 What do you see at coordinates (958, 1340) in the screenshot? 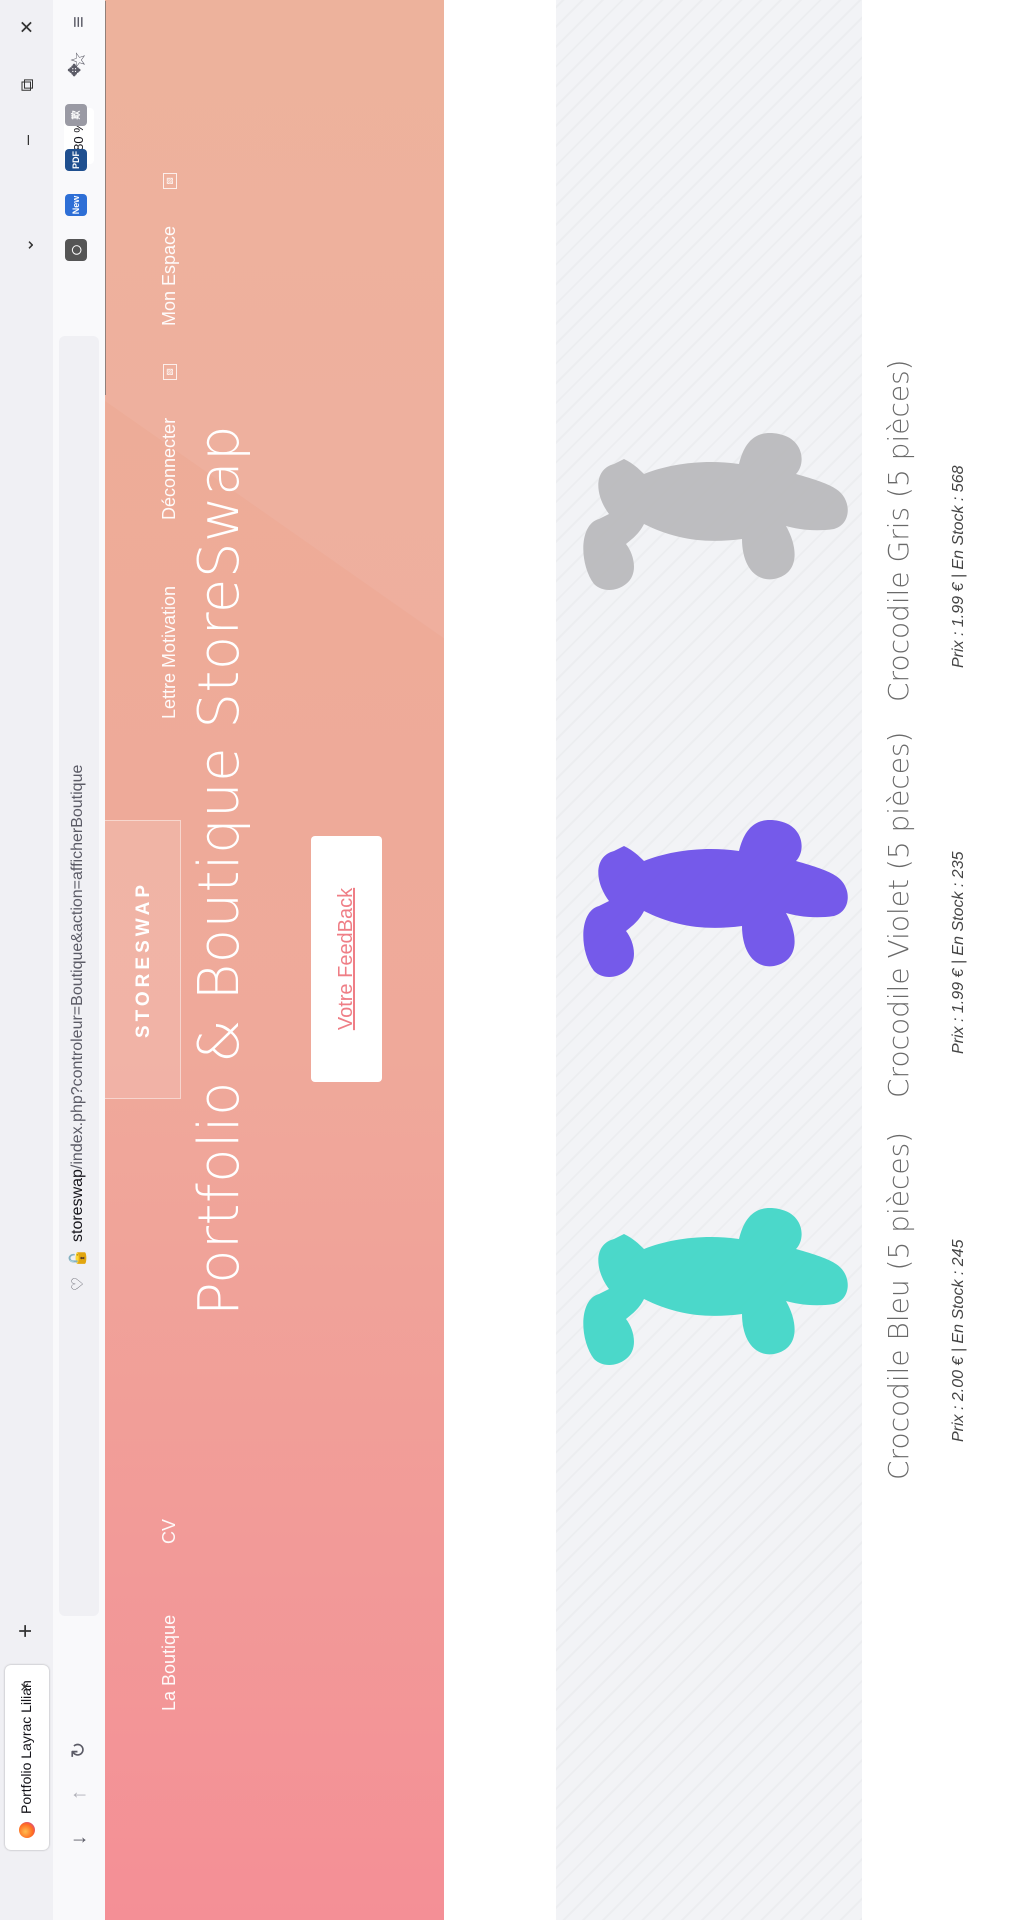
I see `product-meta: Prix : 2.00 € | En Stock : 245` at bounding box center [958, 1340].